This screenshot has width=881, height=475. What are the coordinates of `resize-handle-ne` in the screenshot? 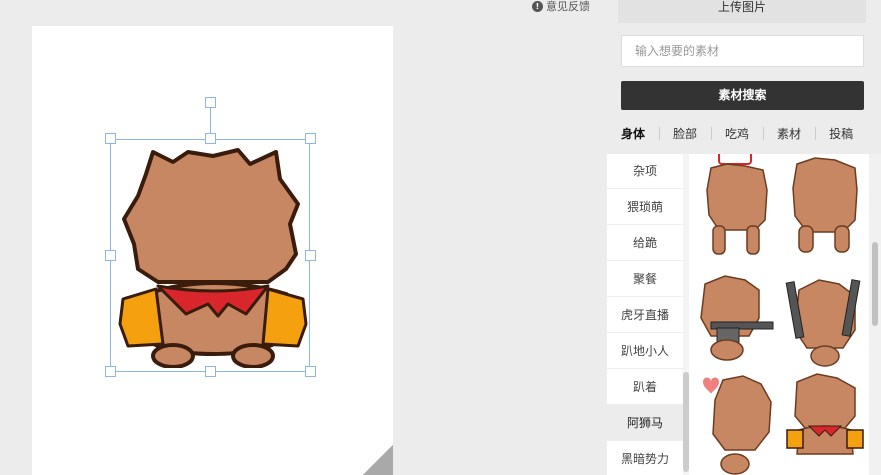 It's located at (310, 138).